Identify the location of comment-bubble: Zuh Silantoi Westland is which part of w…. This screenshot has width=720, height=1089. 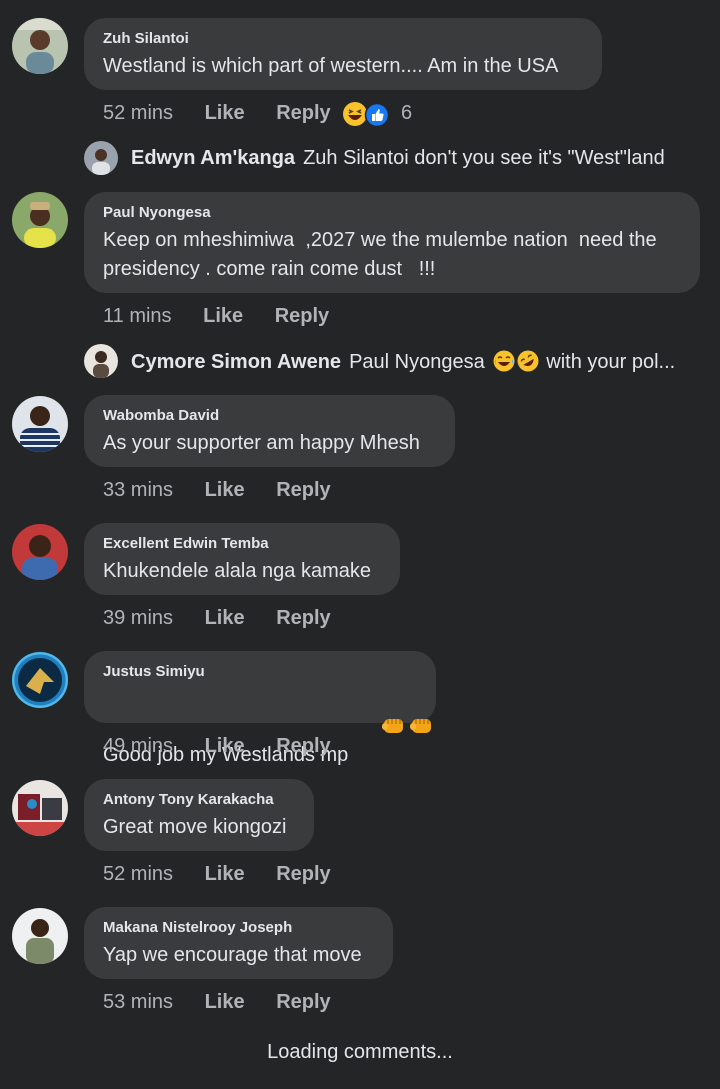
(343, 54).